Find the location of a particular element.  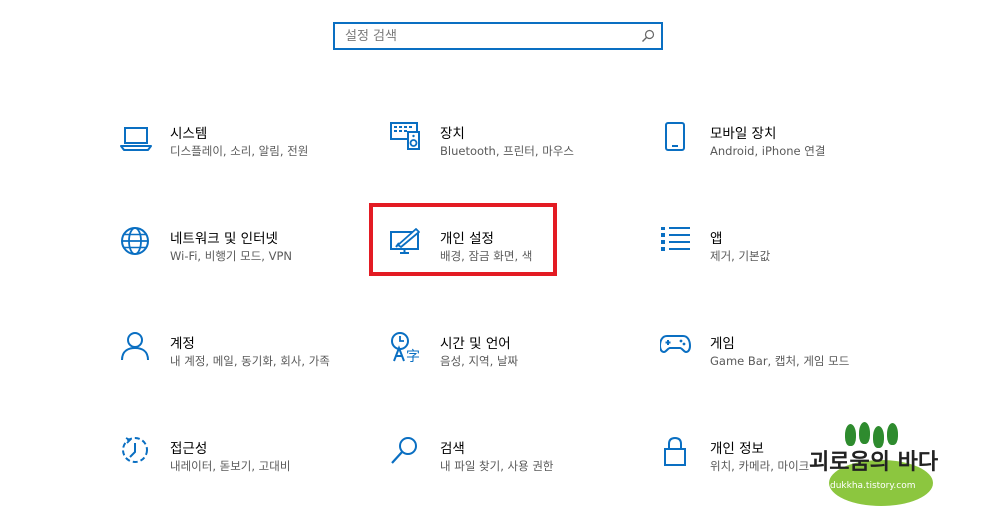

tile-description: 음성, 지역, 날짜 is located at coordinates (479, 361).